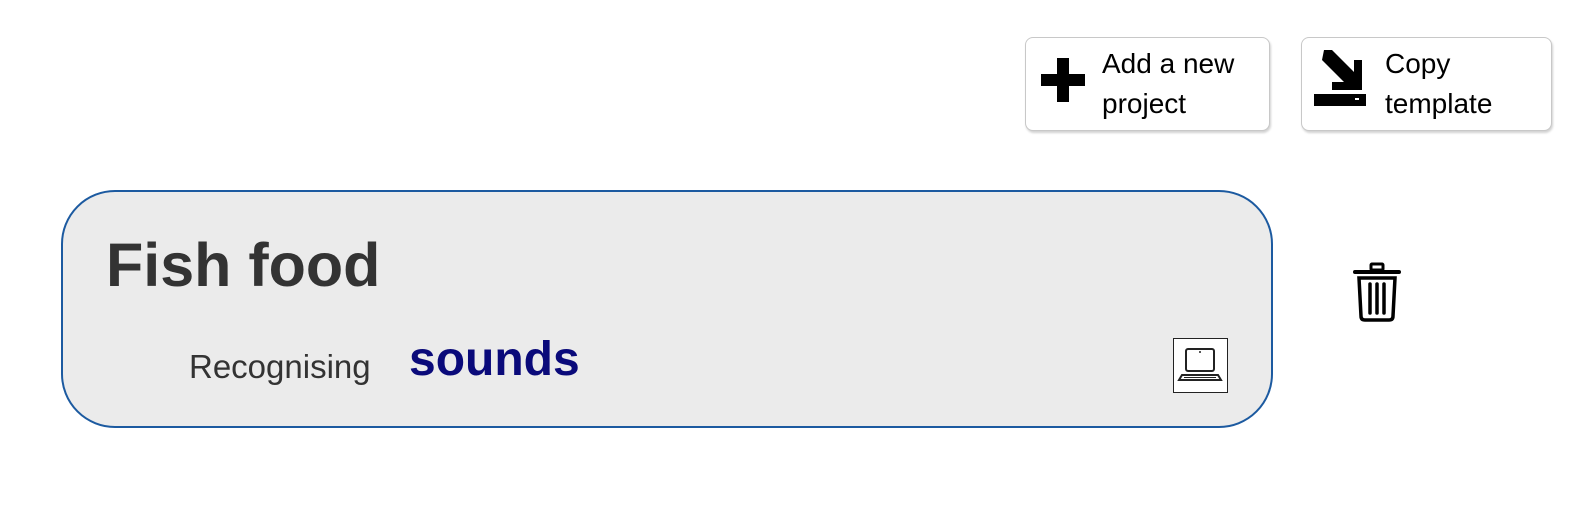 The image size is (1588, 514). Describe the element at coordinates (280, 366) in the screenshot. I see `project-type-label: Recognising` at that location.